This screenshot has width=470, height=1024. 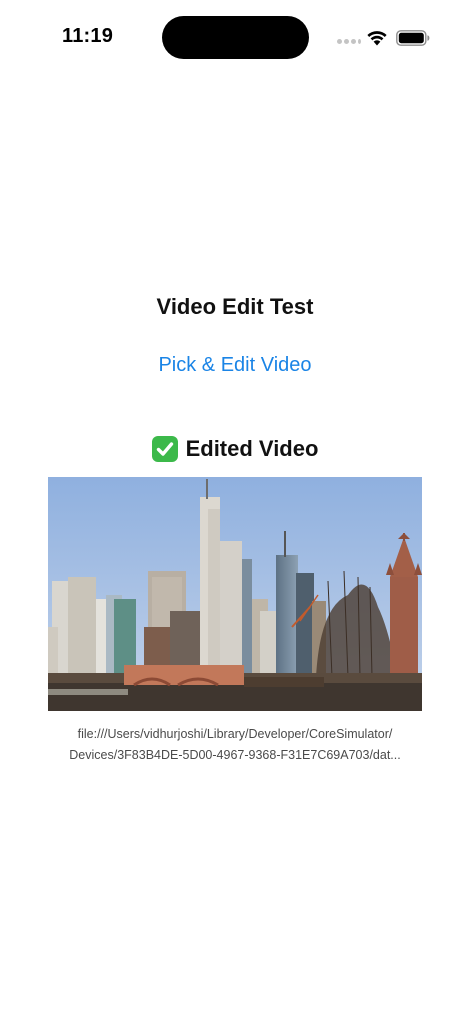 What do you see at coordinates (349, 42) in the screenshot?
I see `signal-icon` at bounding box center [349, 42].